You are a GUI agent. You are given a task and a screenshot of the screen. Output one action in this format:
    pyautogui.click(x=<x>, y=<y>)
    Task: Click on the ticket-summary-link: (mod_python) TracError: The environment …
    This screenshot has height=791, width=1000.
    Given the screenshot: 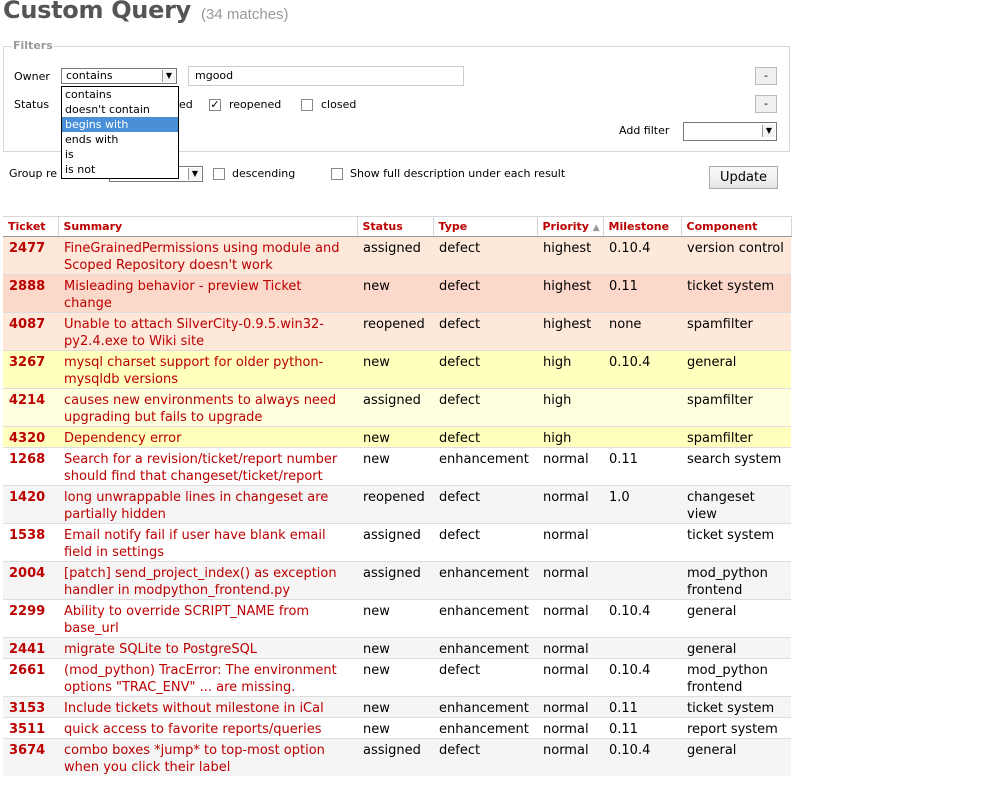 What is the action you would take?
    pyautogui.click(x=207, y=677)
    